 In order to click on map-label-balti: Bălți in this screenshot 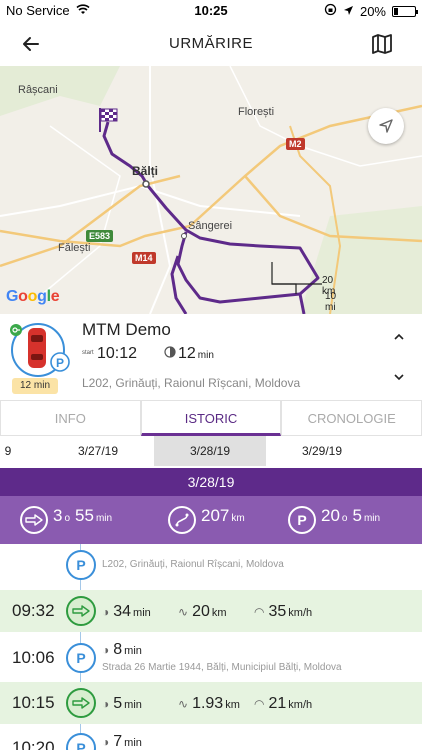, I will do `click(145, 171)`.